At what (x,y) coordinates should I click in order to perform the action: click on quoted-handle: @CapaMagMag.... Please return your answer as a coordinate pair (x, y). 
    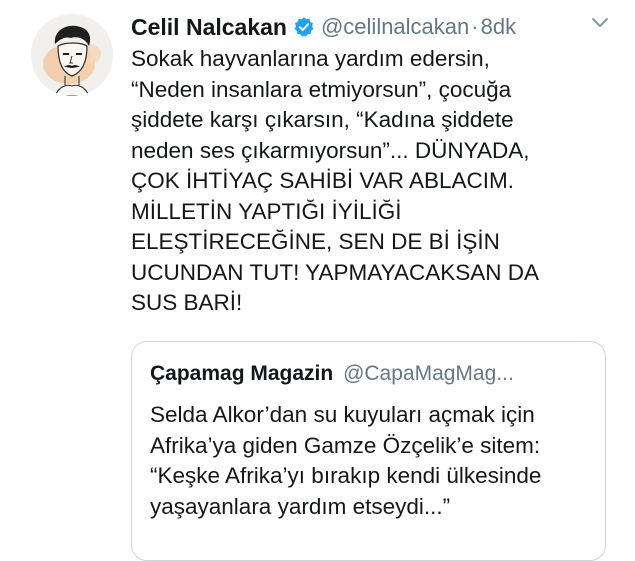
    Looking at the image, I should click on (428, 373).